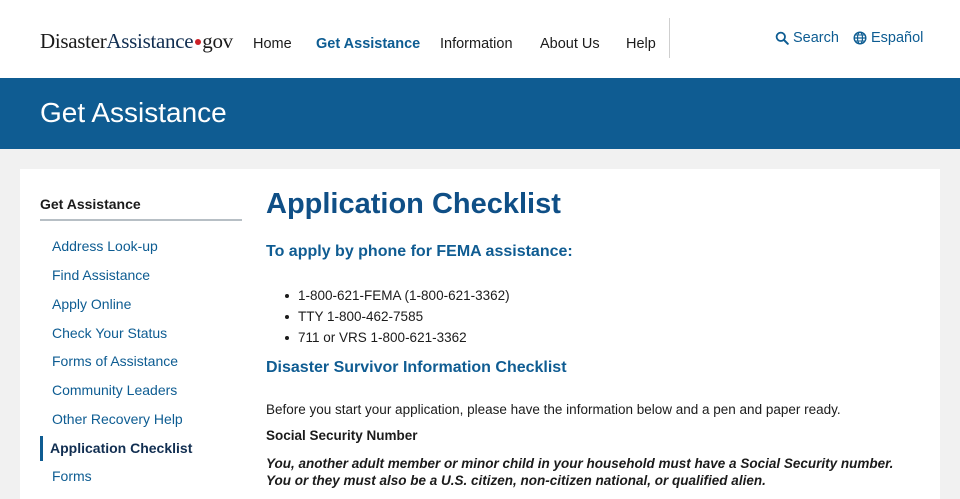  I want to click on sidebar-item-other-recovery-help: Other Recovery Help, so click(117, 419).